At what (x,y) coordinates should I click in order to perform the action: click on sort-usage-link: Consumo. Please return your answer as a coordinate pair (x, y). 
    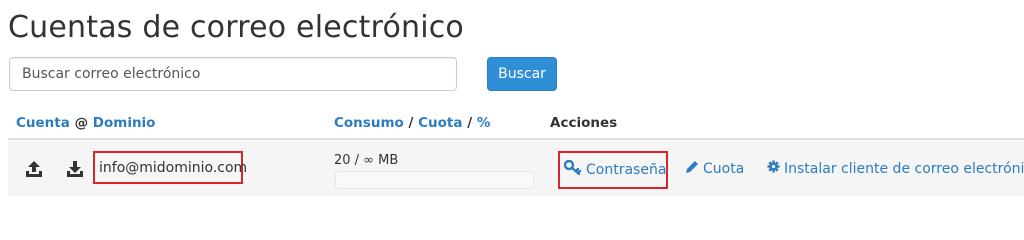
    Looking at the image, I should click on (369, 123).